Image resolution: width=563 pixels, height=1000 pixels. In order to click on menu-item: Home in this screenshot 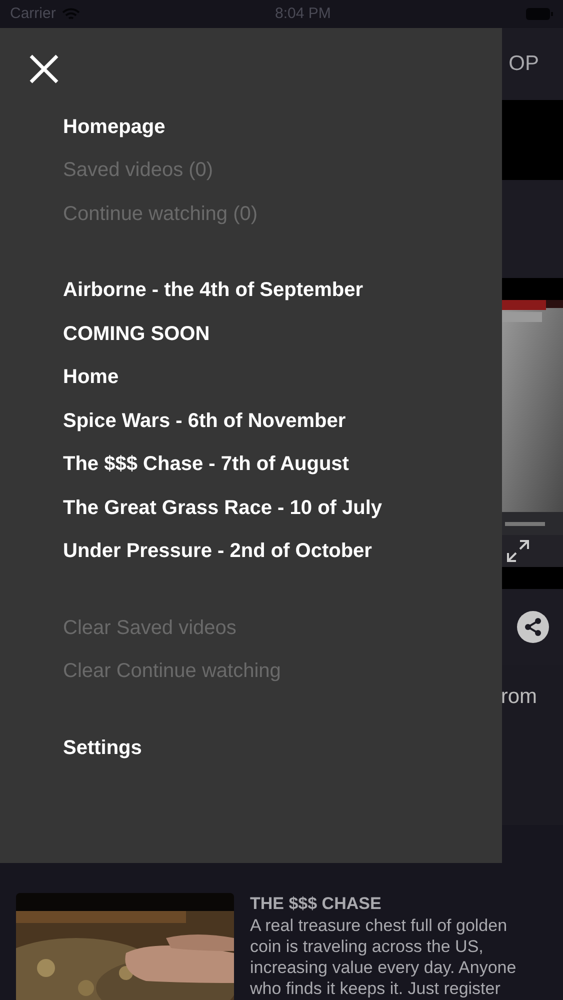, I will do `click(282, 377)`.